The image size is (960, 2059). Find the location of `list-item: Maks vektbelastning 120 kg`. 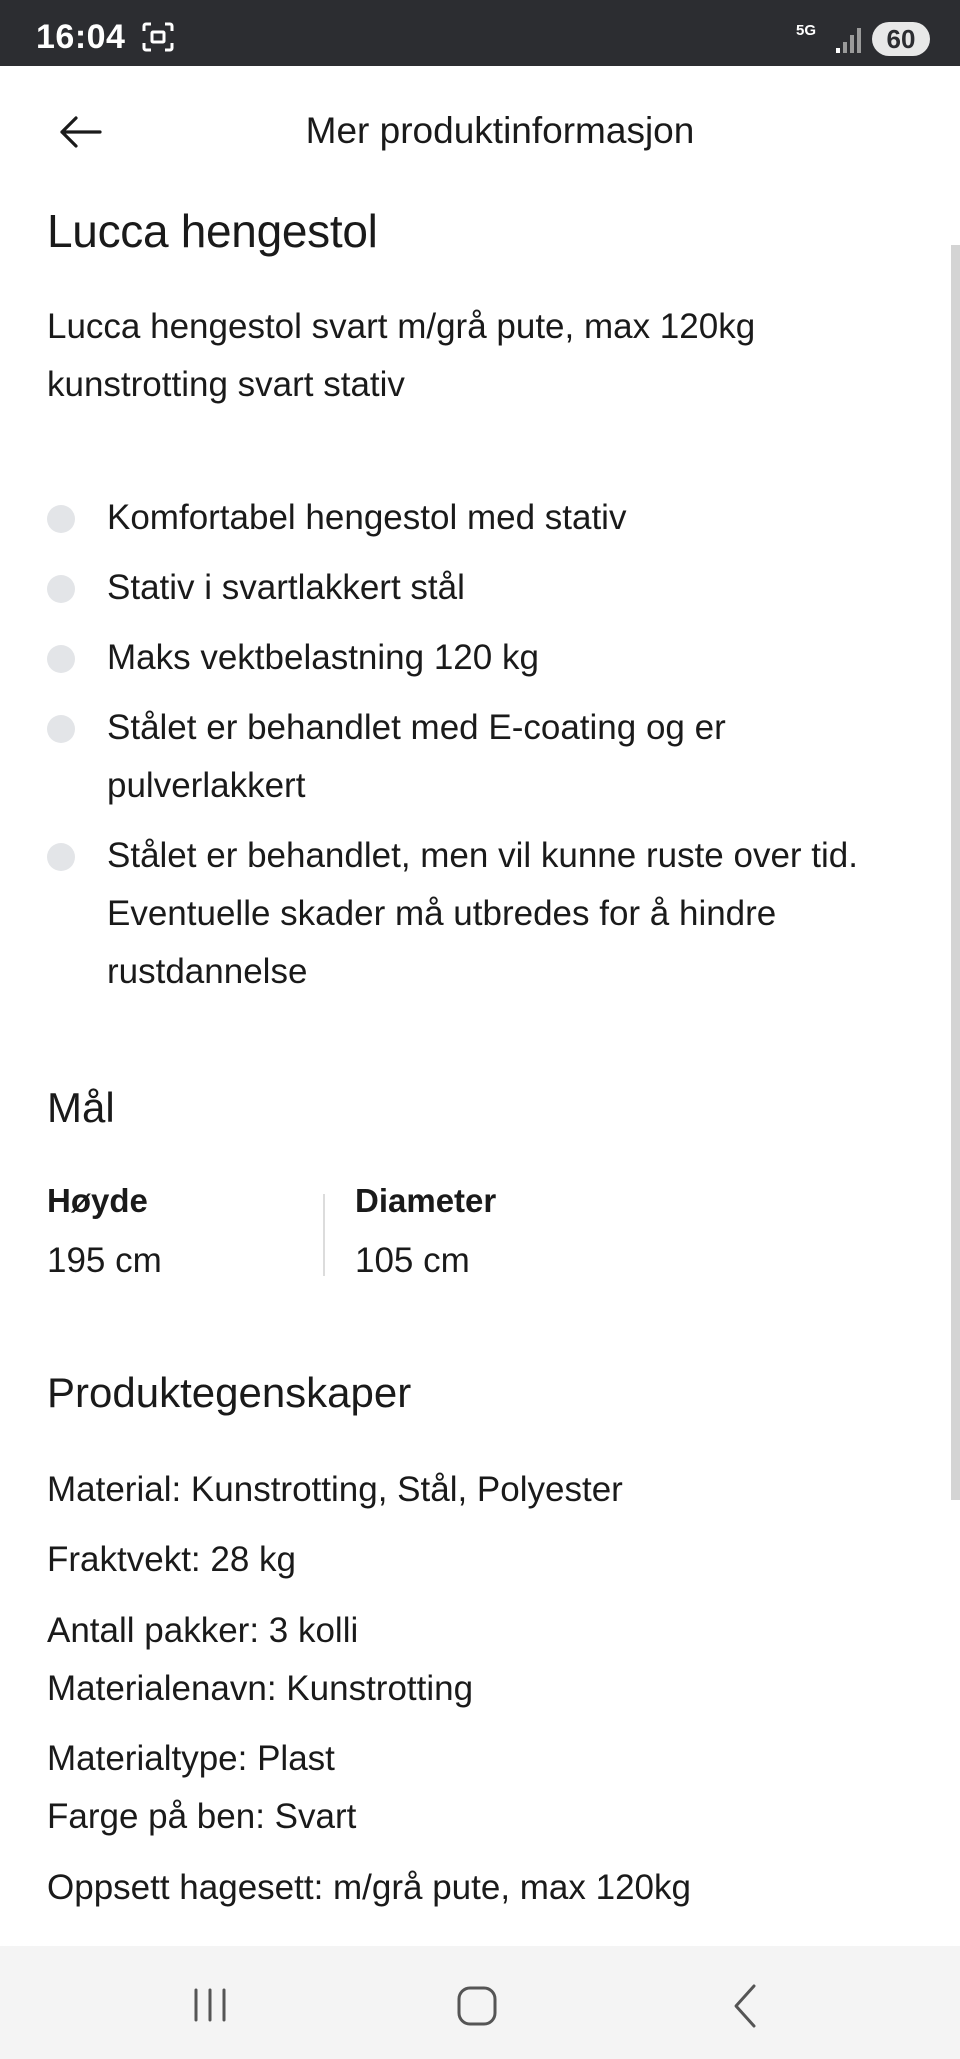

list-item: Maks vektbelastning 120 kg is located at coordinates (482, 658).